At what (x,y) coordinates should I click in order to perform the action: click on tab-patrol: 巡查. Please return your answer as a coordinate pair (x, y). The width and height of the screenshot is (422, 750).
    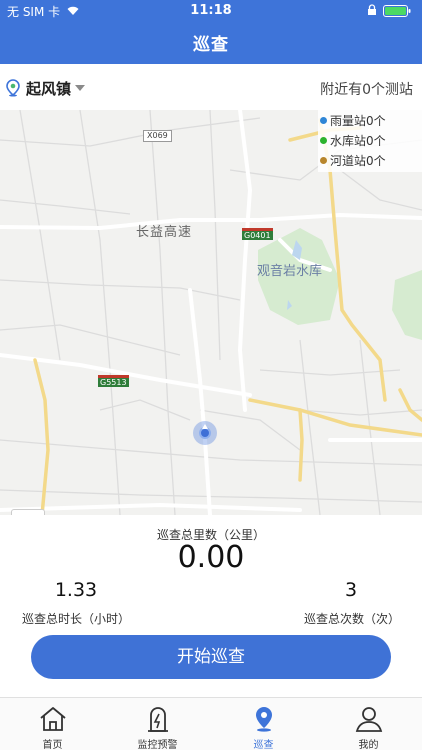
    Looking at the image, I should click on (263, 724).